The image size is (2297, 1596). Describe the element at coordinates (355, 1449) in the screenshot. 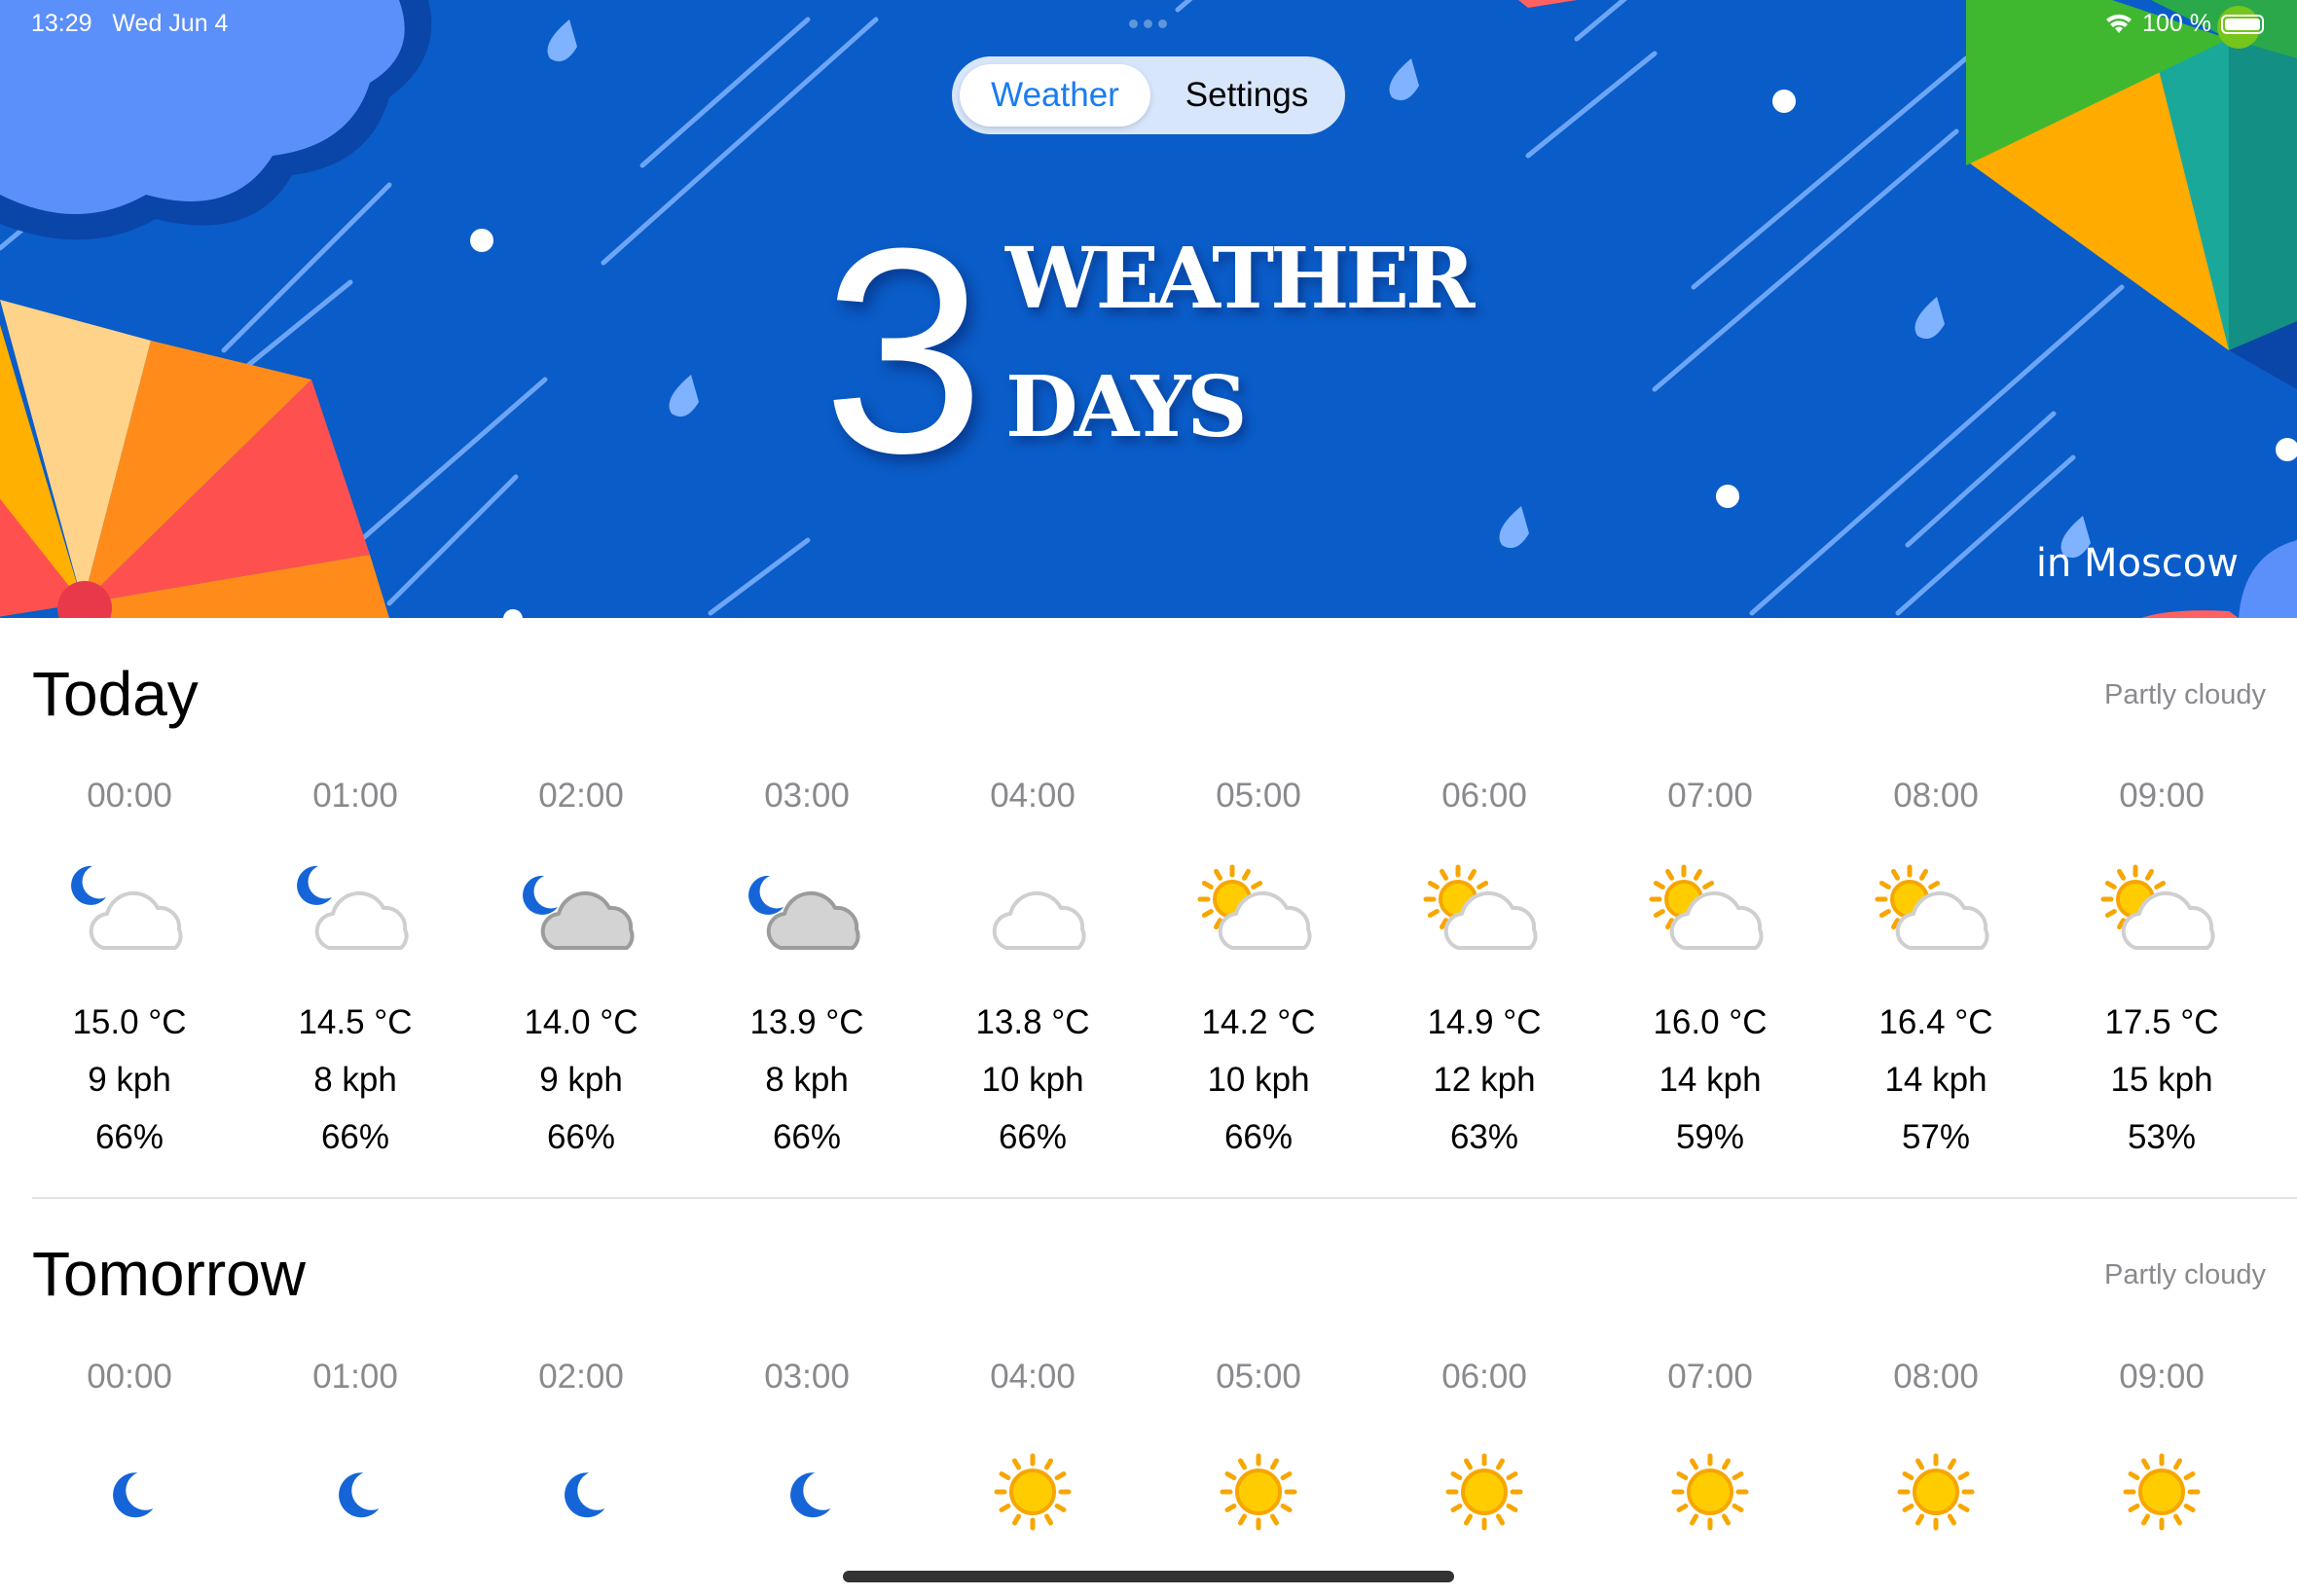

I see `hour-item: 01:00` at that location.